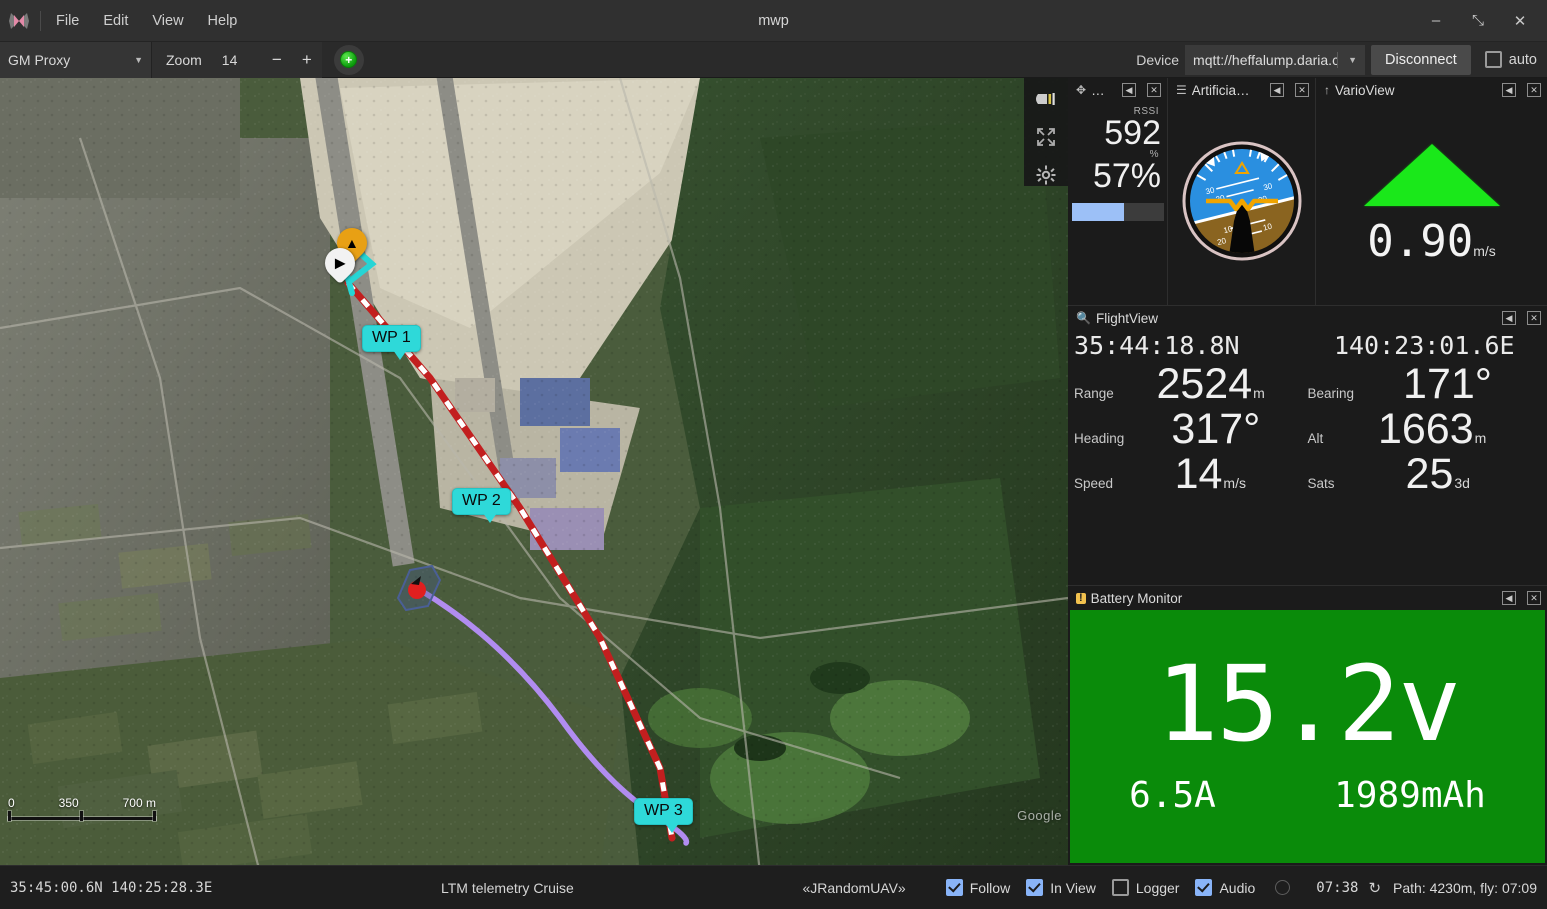  What do you see at coordinates (1207, 428) in the screenshot?
I see `heading-value: 317` at bounding box center [1207, 428].